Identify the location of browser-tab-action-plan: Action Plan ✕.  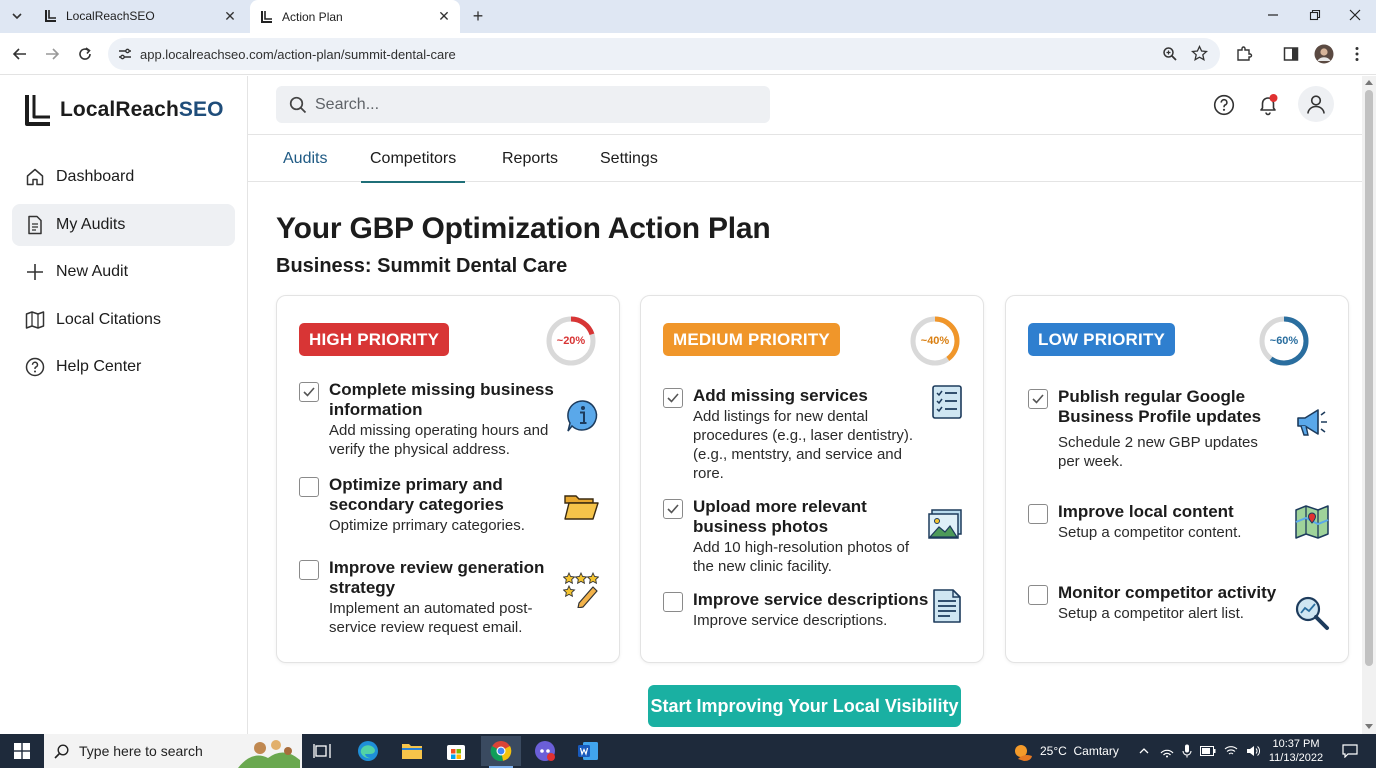
(355, 16).